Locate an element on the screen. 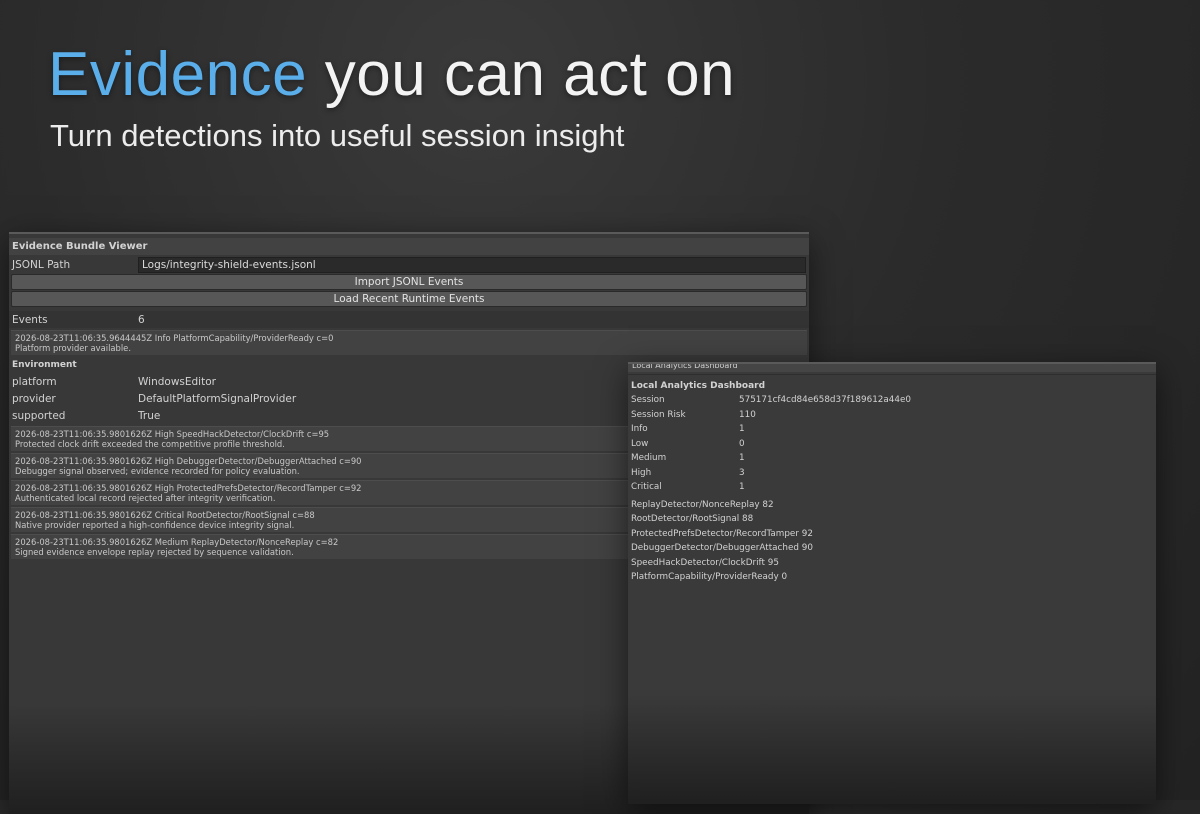 The height and width of the screenshot is (814, 1200). stat-row-session: Session 575171cf4cd84e658d37f189612a44e0 is located at coordinates (892, 400).